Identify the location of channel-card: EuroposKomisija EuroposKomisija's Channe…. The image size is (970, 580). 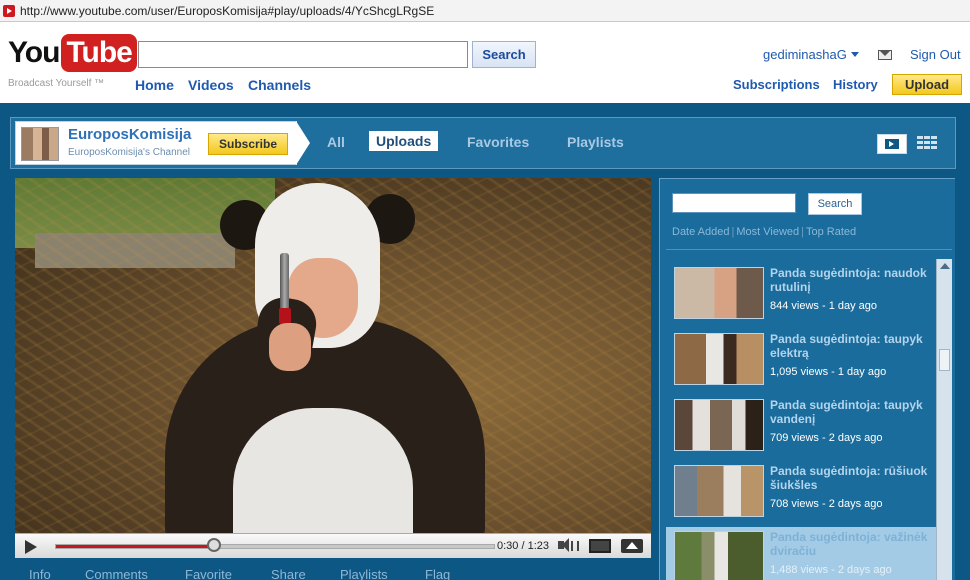
(156, 143).